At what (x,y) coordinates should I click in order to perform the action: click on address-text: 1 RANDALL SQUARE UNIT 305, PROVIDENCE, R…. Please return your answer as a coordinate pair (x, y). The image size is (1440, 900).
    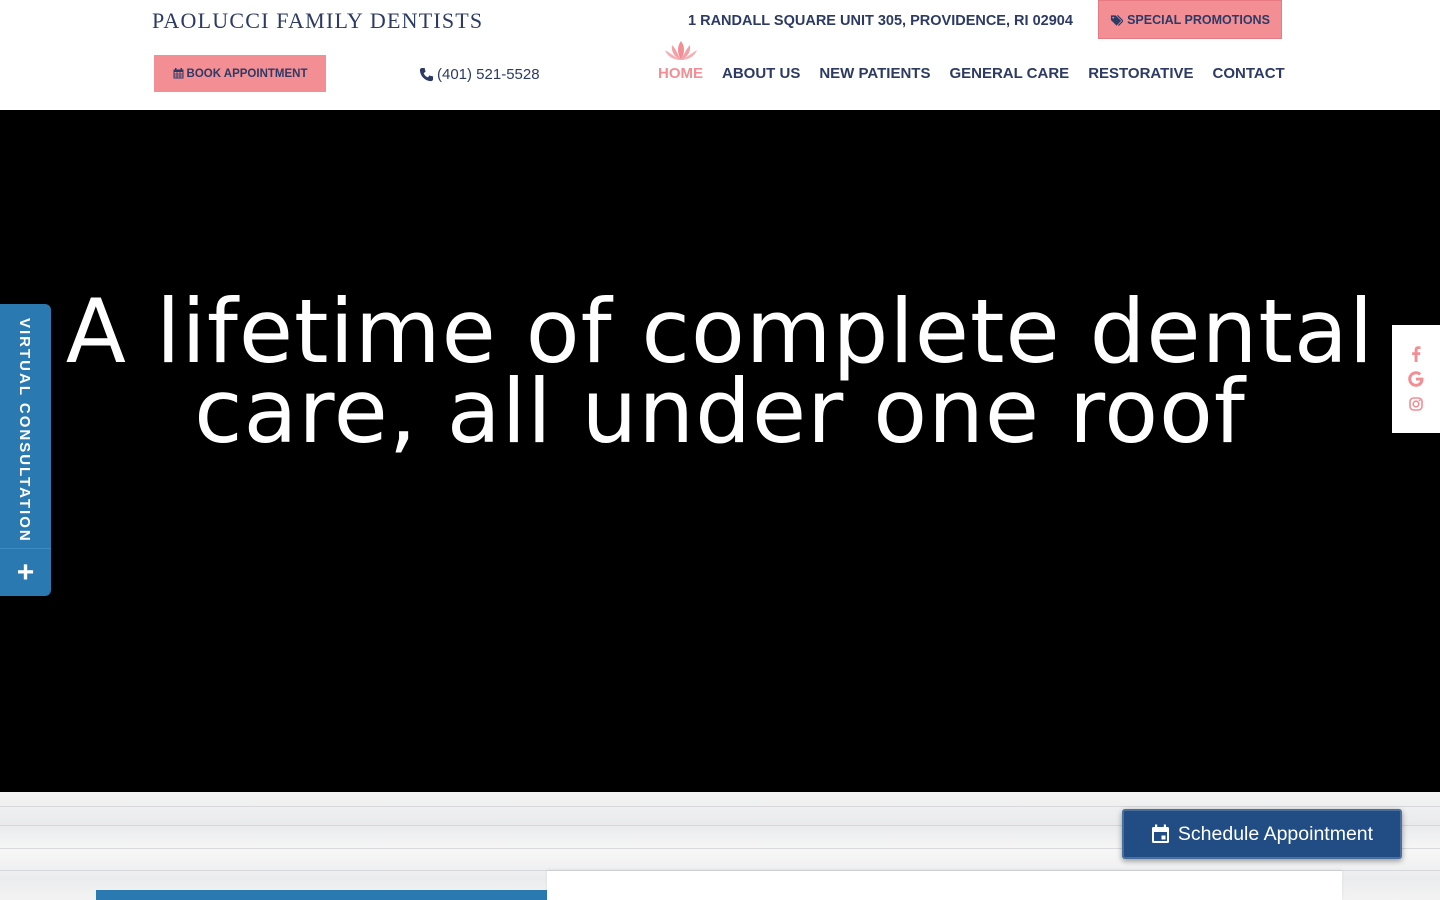
    Looking at the image, I should click on (880, 21).